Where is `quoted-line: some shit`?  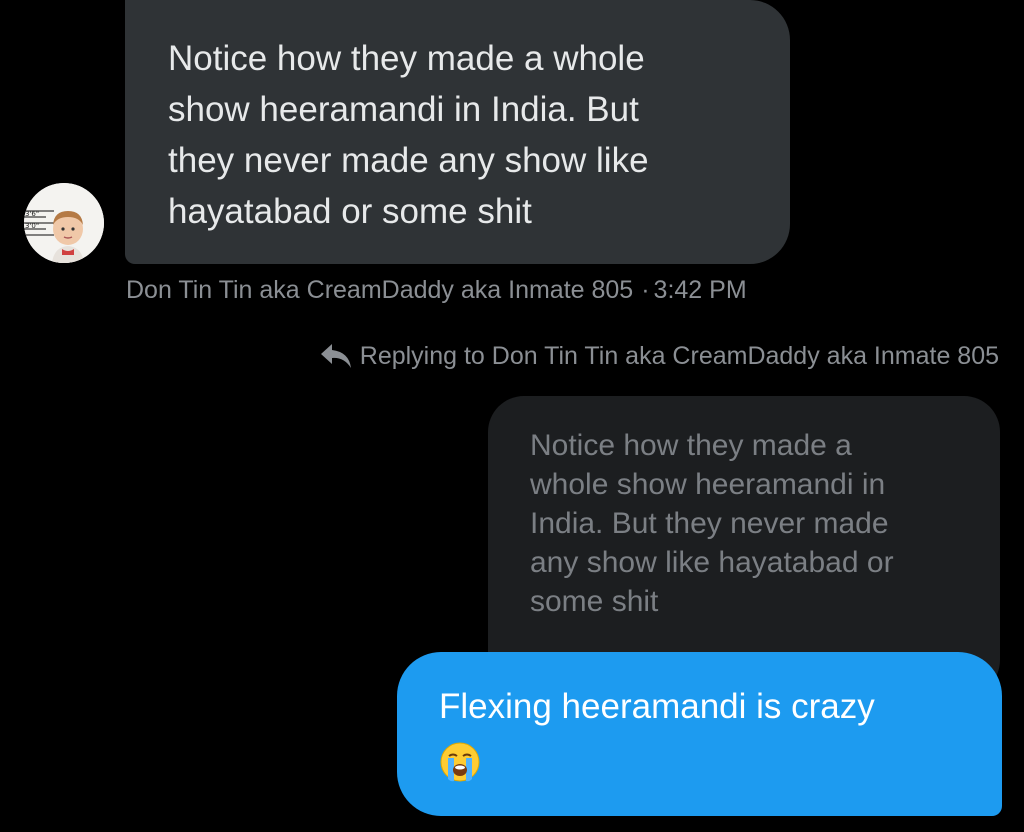
quoted-line: some shit is located at coordinates (594, 601).